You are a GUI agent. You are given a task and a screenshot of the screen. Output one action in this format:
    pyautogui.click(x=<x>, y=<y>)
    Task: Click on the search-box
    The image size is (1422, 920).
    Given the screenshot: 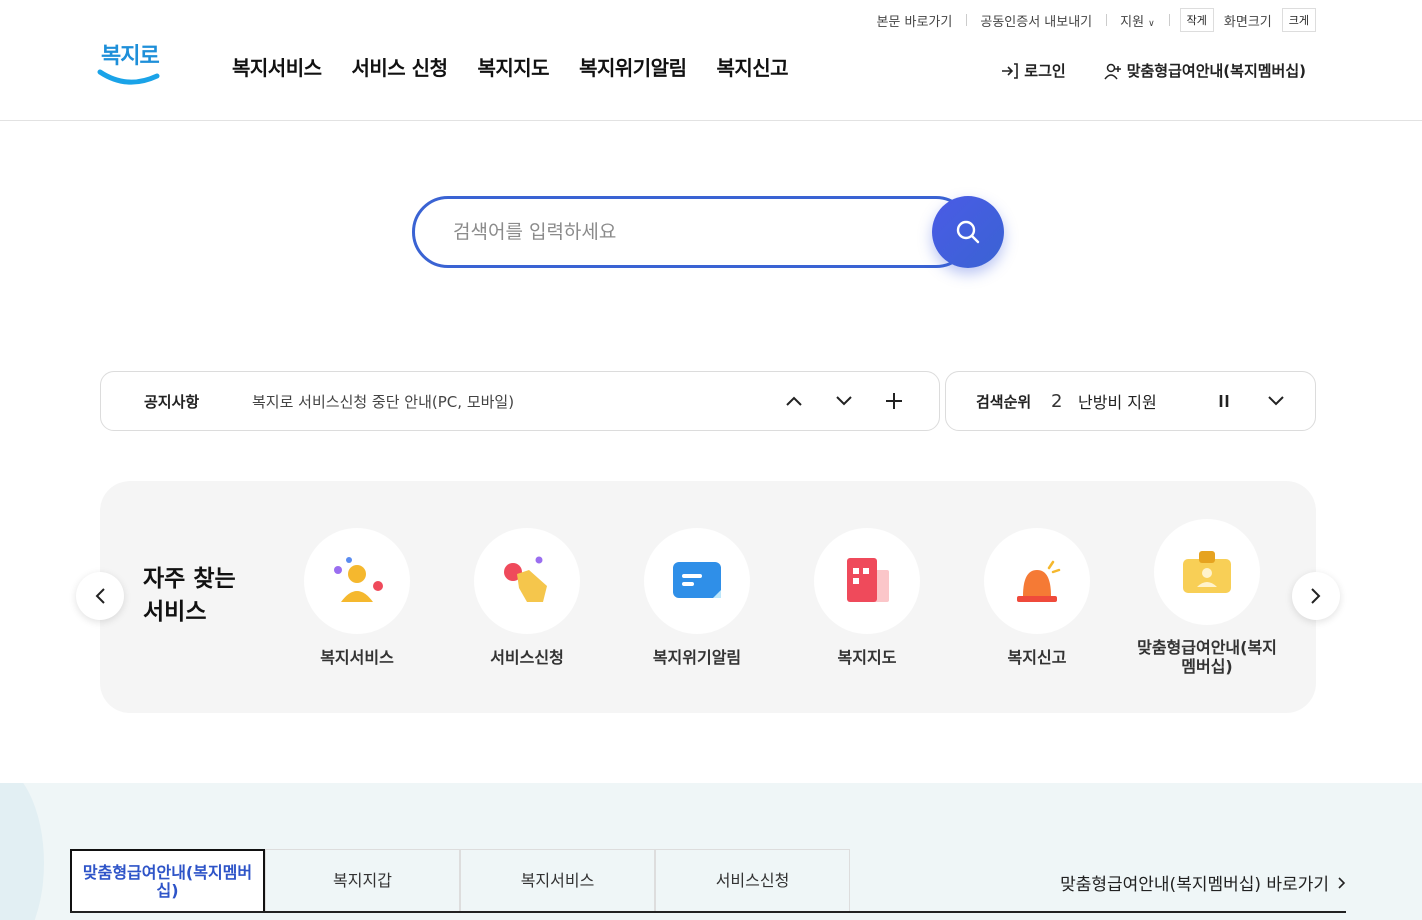 What is the action you would take?
    pyautogui.click(x=708, y=232)
    